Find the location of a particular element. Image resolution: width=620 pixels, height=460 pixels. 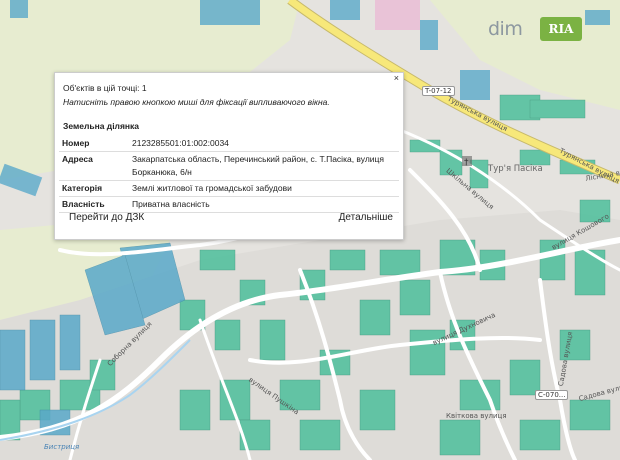

row-key: Номер is located at coordinates (94, 144).